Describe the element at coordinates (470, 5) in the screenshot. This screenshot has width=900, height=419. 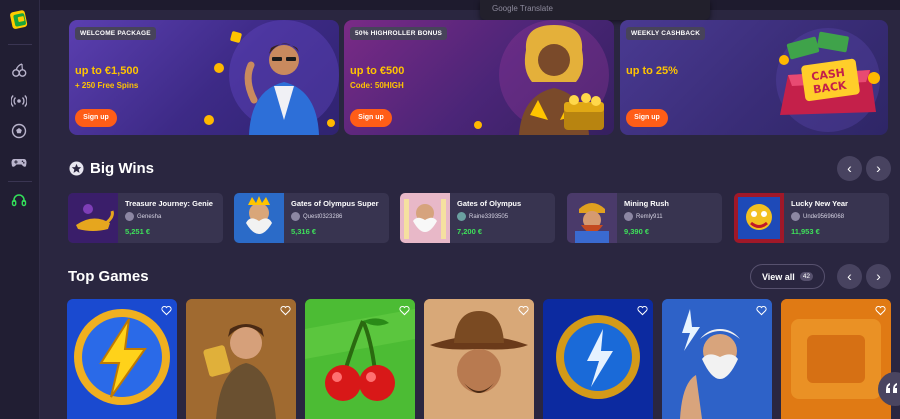
I see `top-bar` at that location.